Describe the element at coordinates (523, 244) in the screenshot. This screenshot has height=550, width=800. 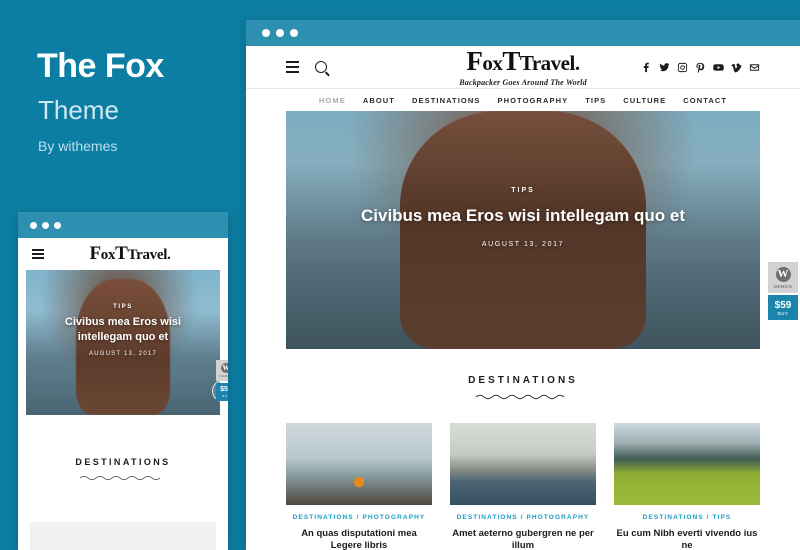
I see `hero-date: AUGUST 13, 2017` at that location.